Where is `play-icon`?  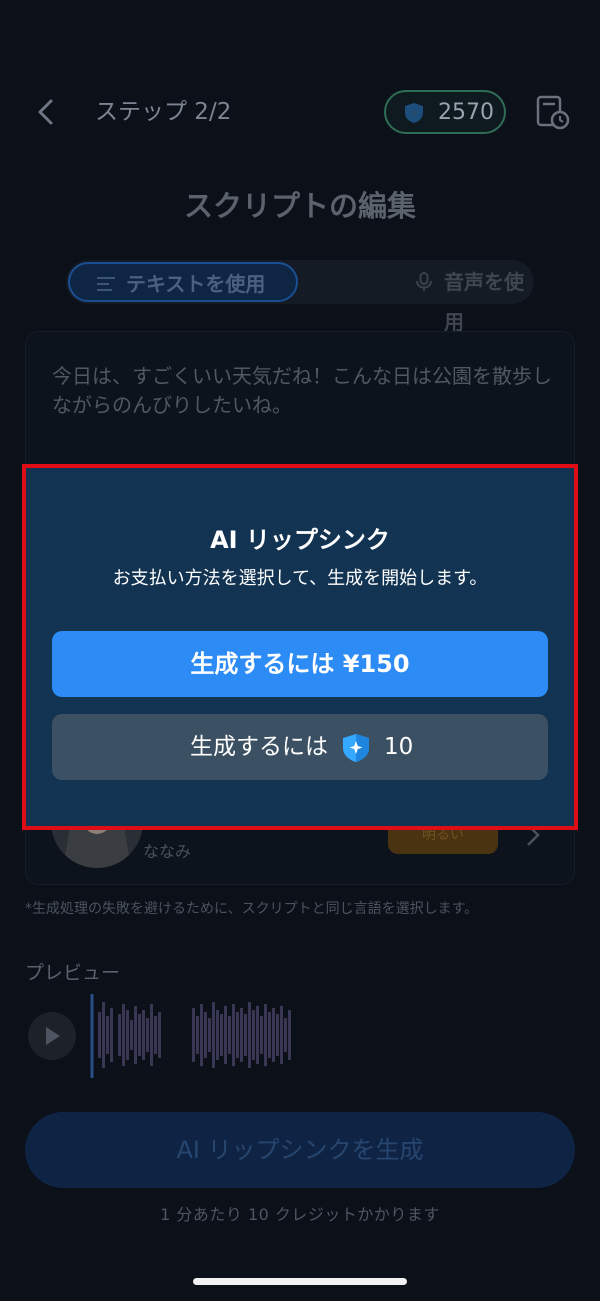
play-icon is located at coordinates (53, 1036).